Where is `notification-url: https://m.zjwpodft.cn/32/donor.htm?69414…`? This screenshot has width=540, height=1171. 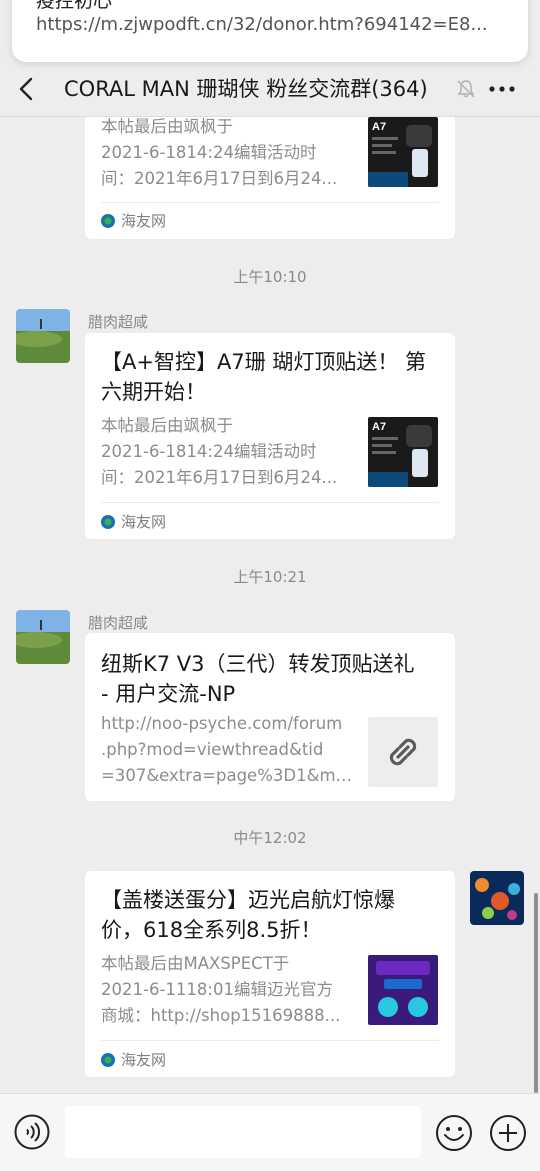
notification-url: https://m.zjwpodft.cn/32/donor.htm?69414… is located at coordinates (273, 24).